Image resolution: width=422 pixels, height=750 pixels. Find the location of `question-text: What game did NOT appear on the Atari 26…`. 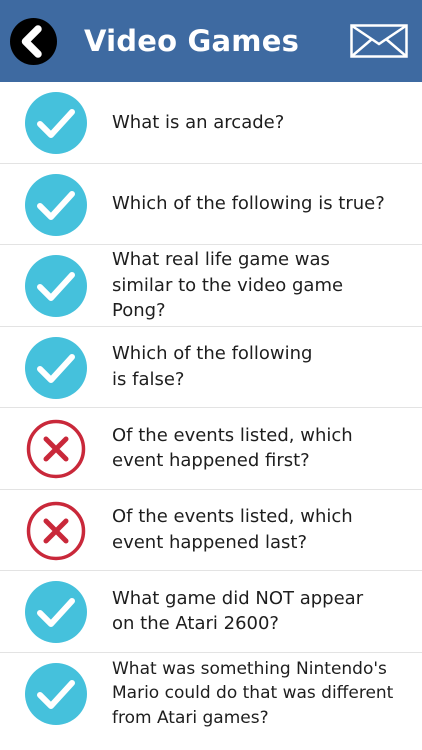

question-text: What game did NOT appear on the Atari 26… is located at coordinates (238, 611).